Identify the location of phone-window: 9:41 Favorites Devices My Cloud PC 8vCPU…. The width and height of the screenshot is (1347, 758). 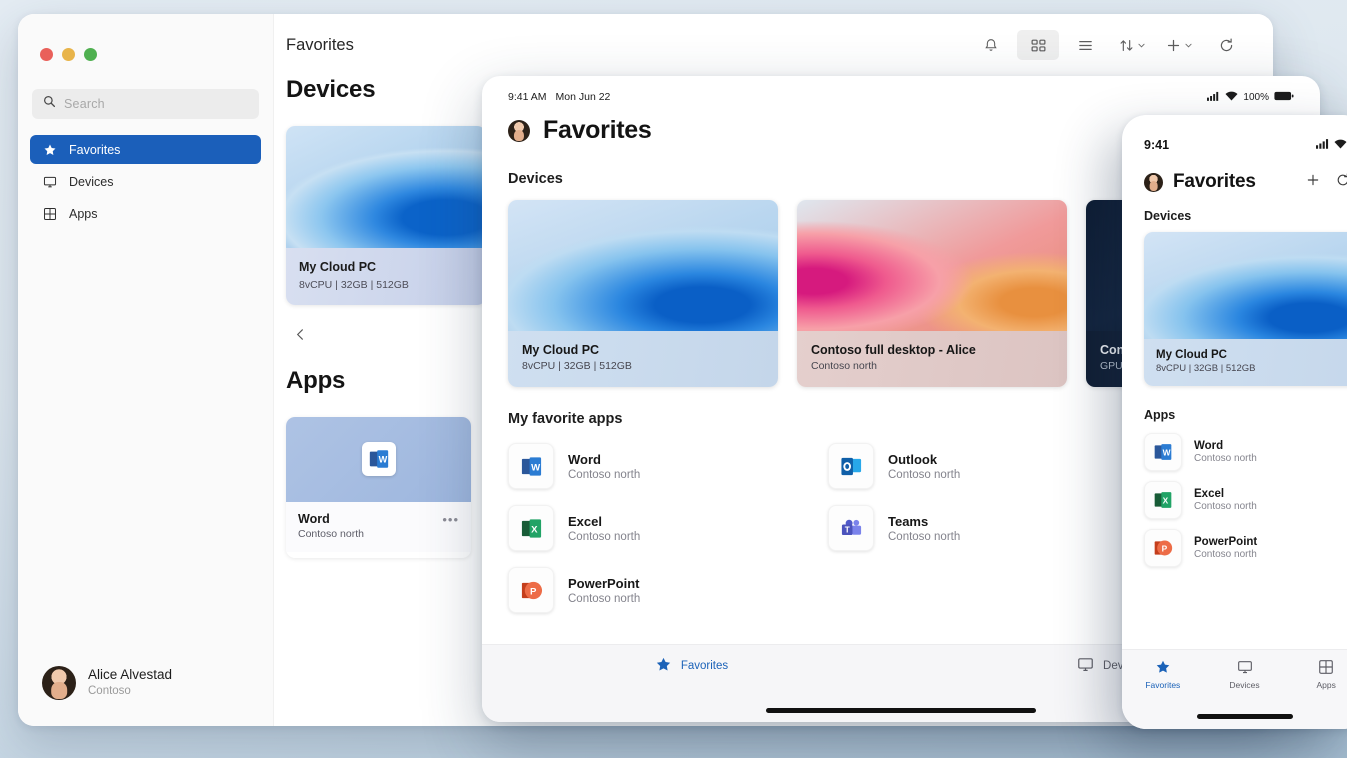
(1234, 422).